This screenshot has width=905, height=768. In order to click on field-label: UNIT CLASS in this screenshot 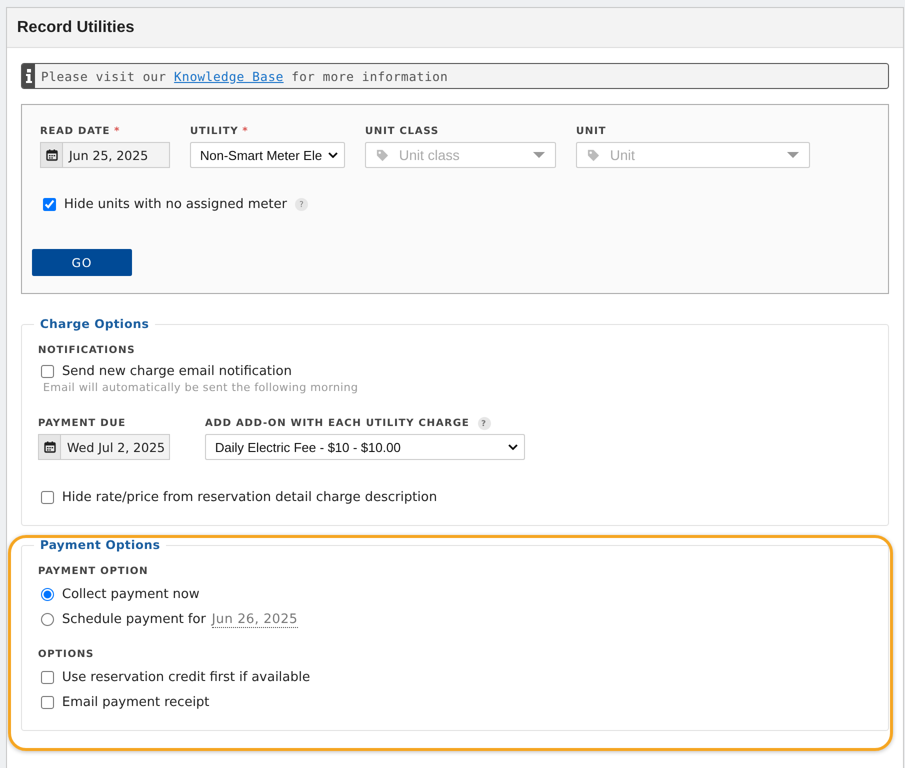, I will do `click(402, 131)`.